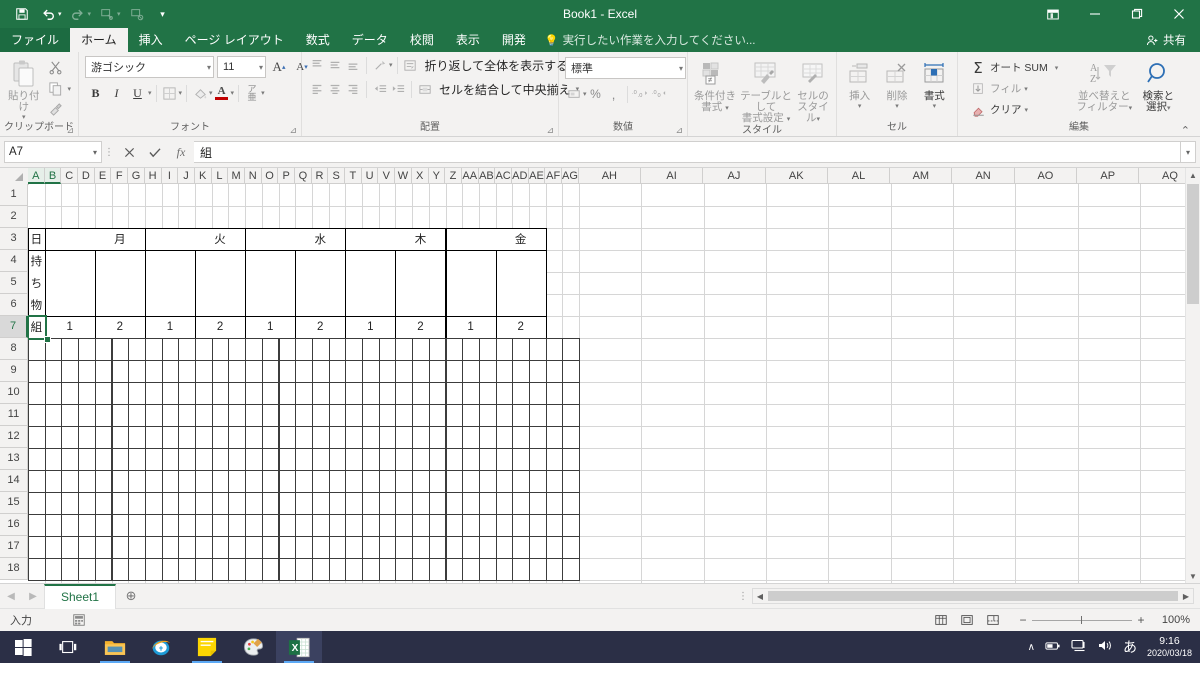  I want to click on italic-button: I, so click(116, 93).